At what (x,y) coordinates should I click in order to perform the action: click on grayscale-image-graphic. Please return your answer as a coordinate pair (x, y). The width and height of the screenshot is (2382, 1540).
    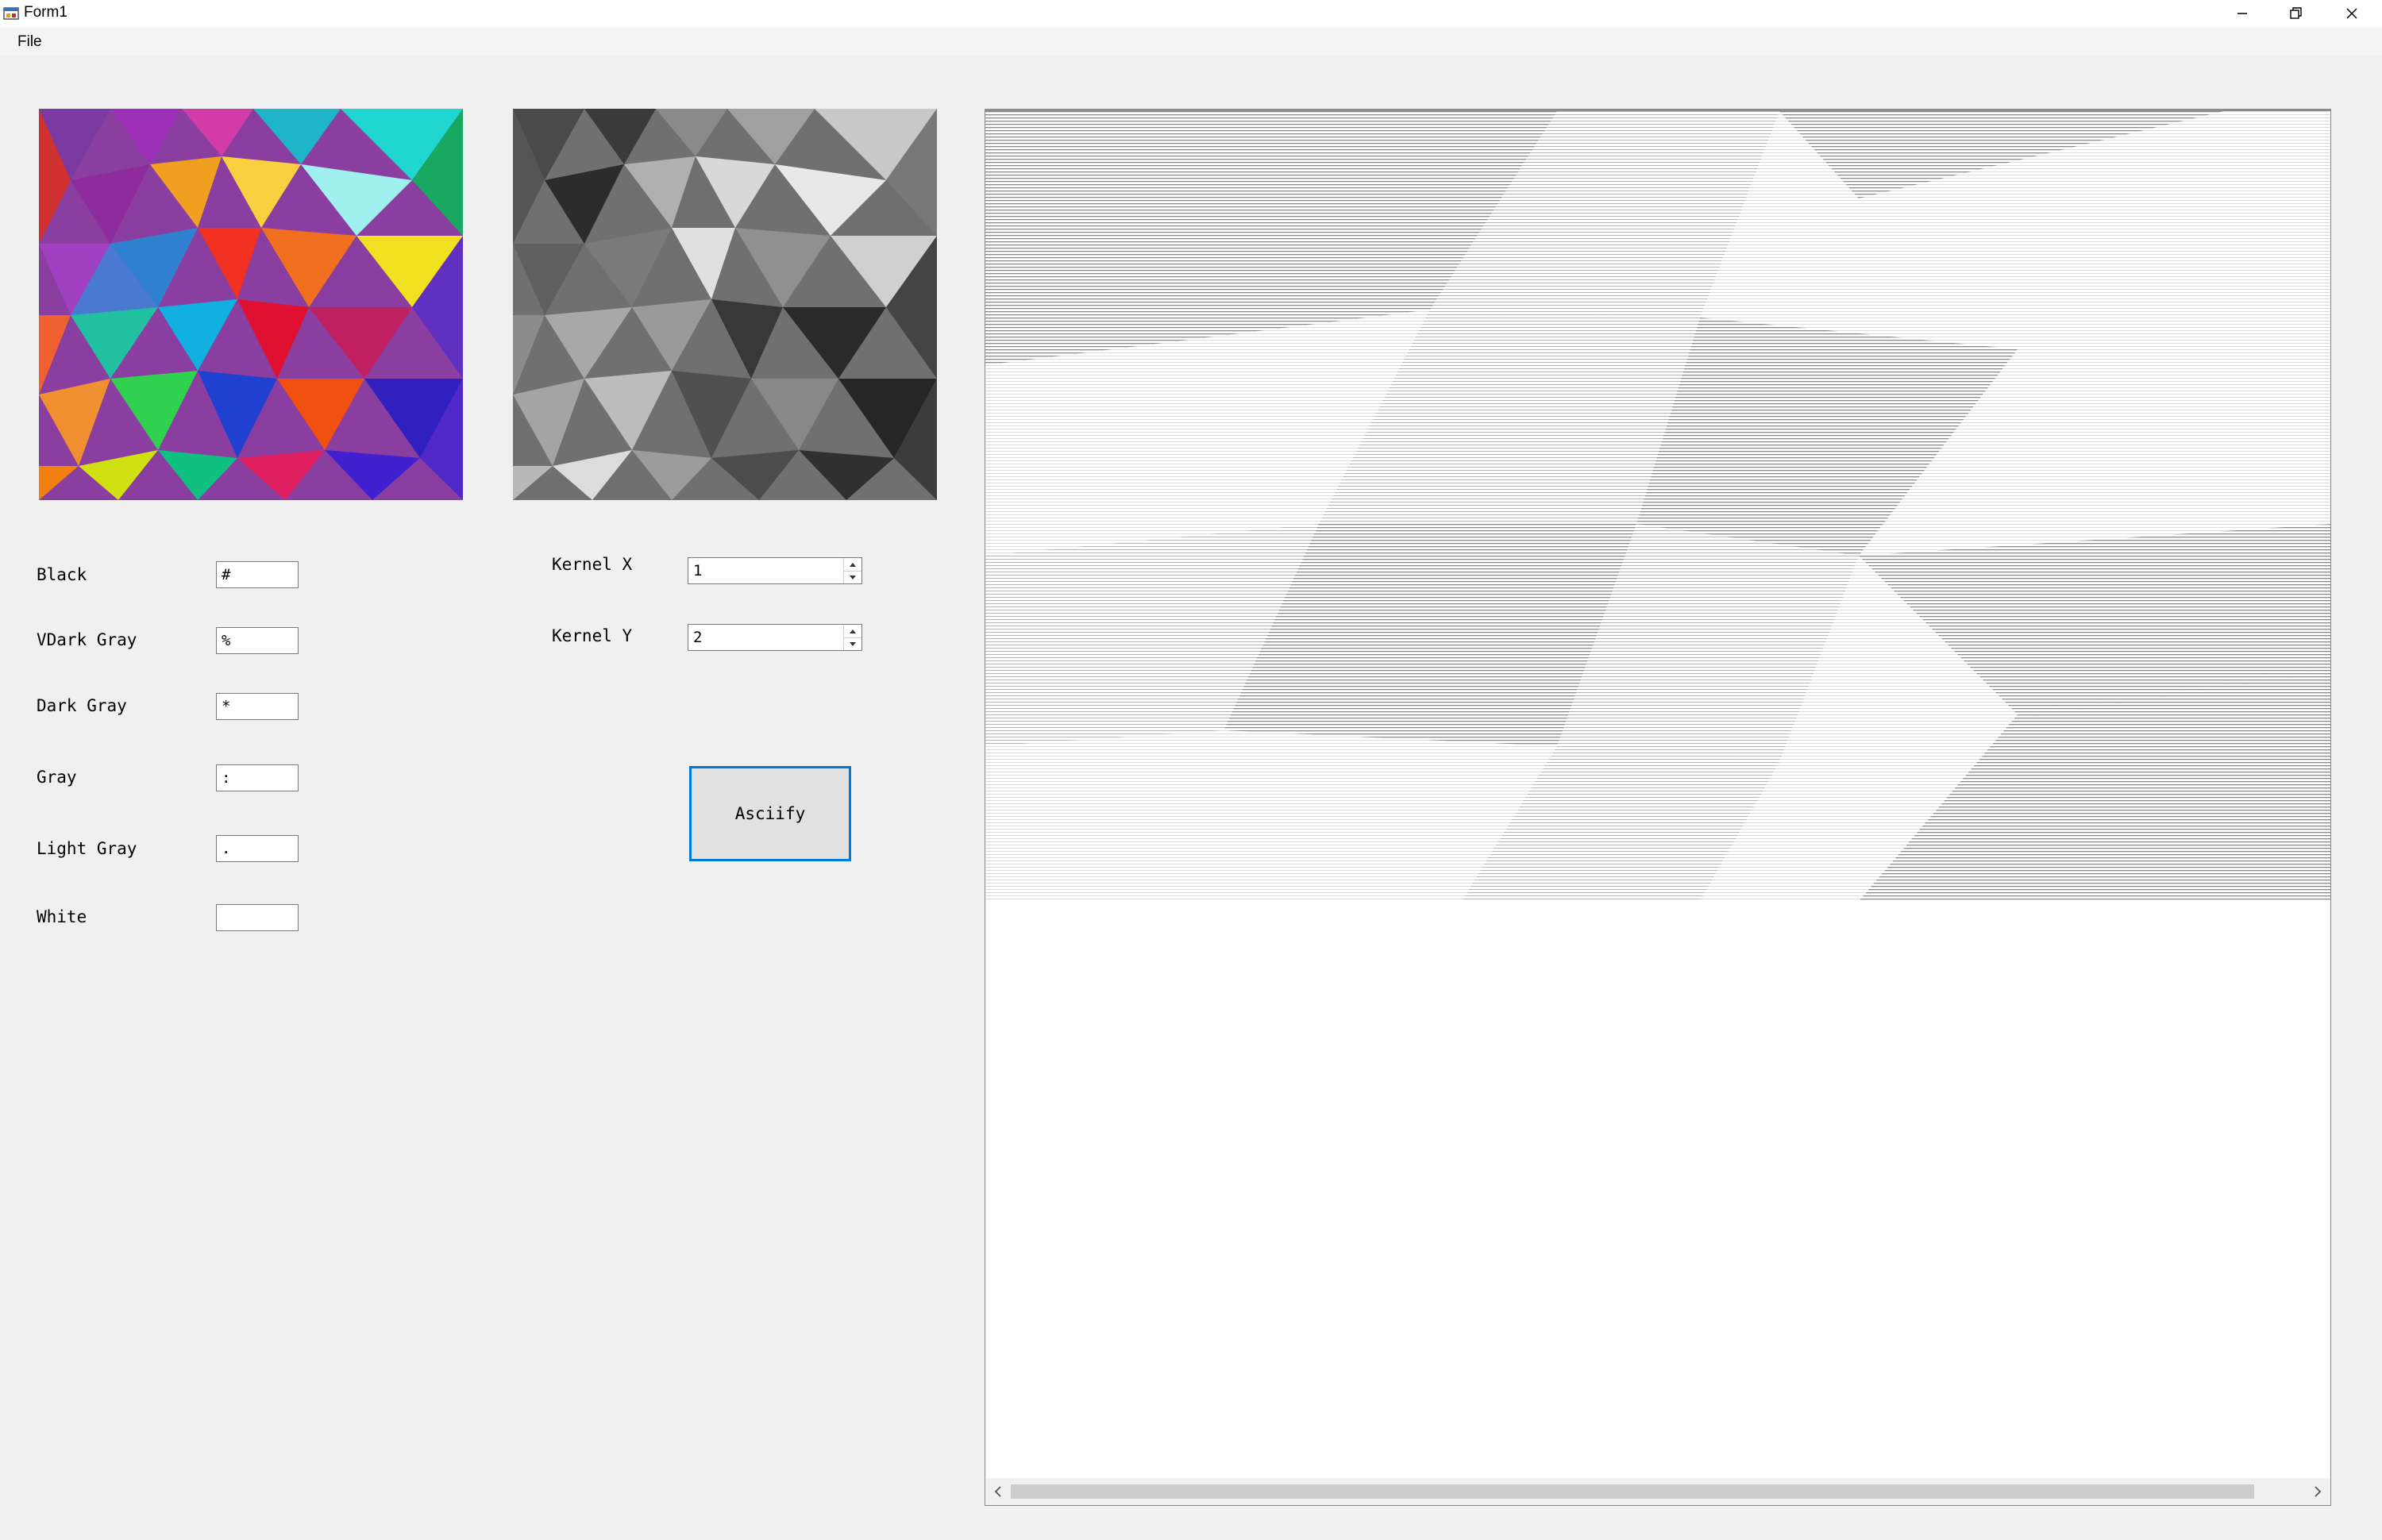
    Looking at the image, I should click on (725, 304).